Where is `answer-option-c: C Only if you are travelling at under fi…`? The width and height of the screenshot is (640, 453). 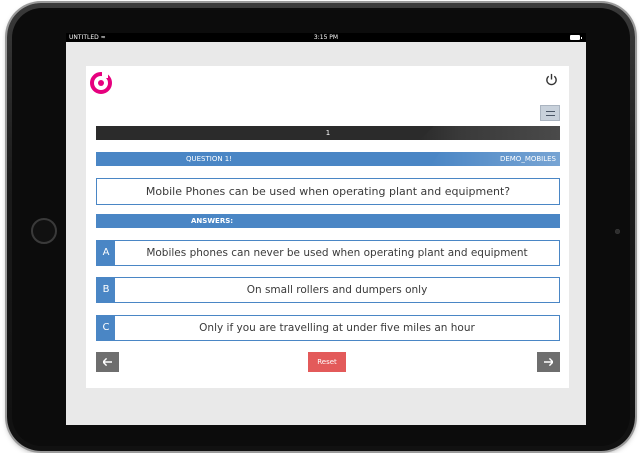 answer-option-c: C Only if you are travelling at under fi… is located at coordinates (328, 328).